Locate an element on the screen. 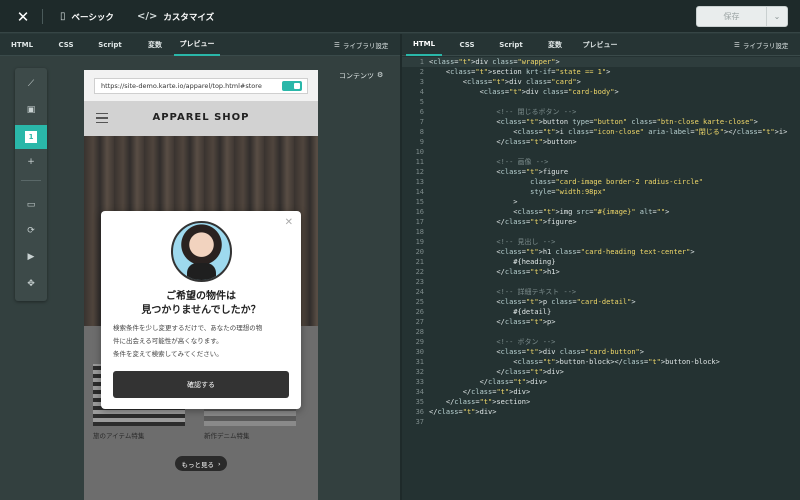 This screenshot has height=500, width=800. more-label: もっと見る is located at coordinates (197, 464).